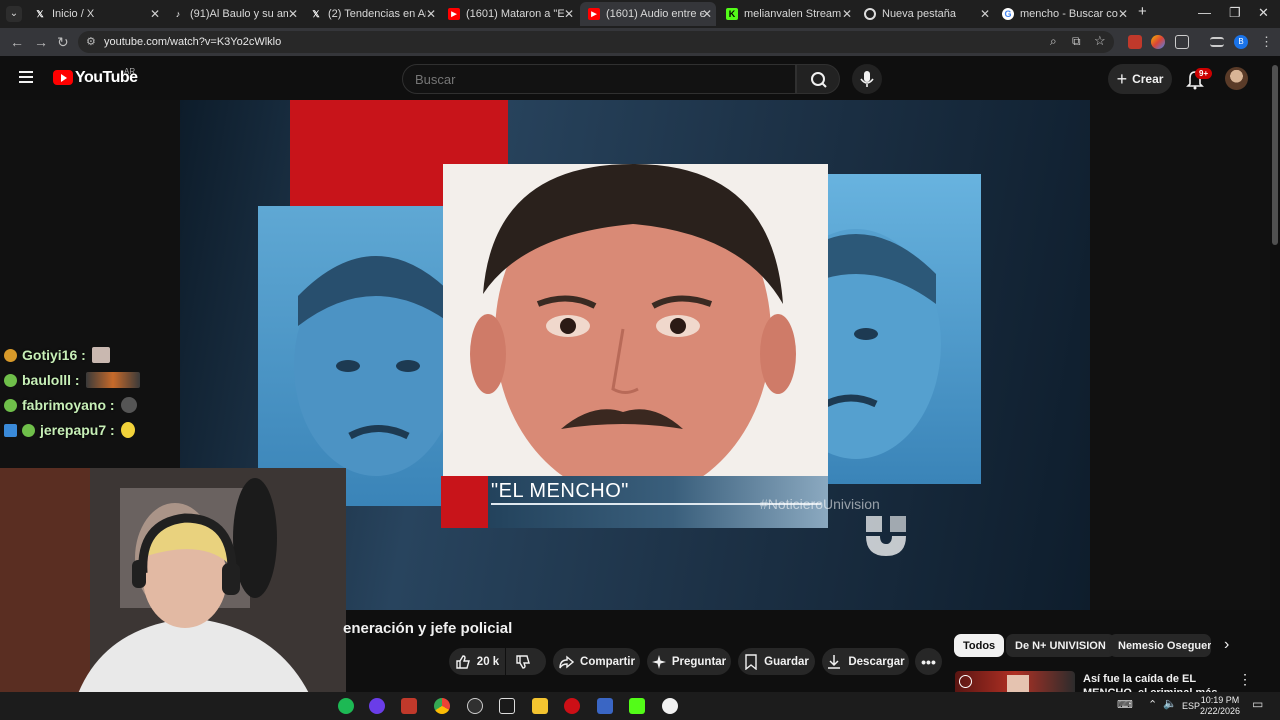  What do you see at coordinates (1241, 42) in the screenshot?
I see `profile-icon: B` at bounding box center [1241, 42].